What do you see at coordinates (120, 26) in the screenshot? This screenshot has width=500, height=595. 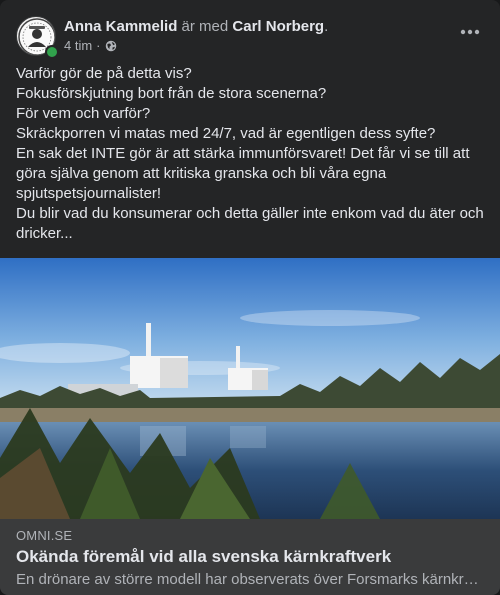 I see `author-name: Anna Kammelid` at bounding box center [120, 26].